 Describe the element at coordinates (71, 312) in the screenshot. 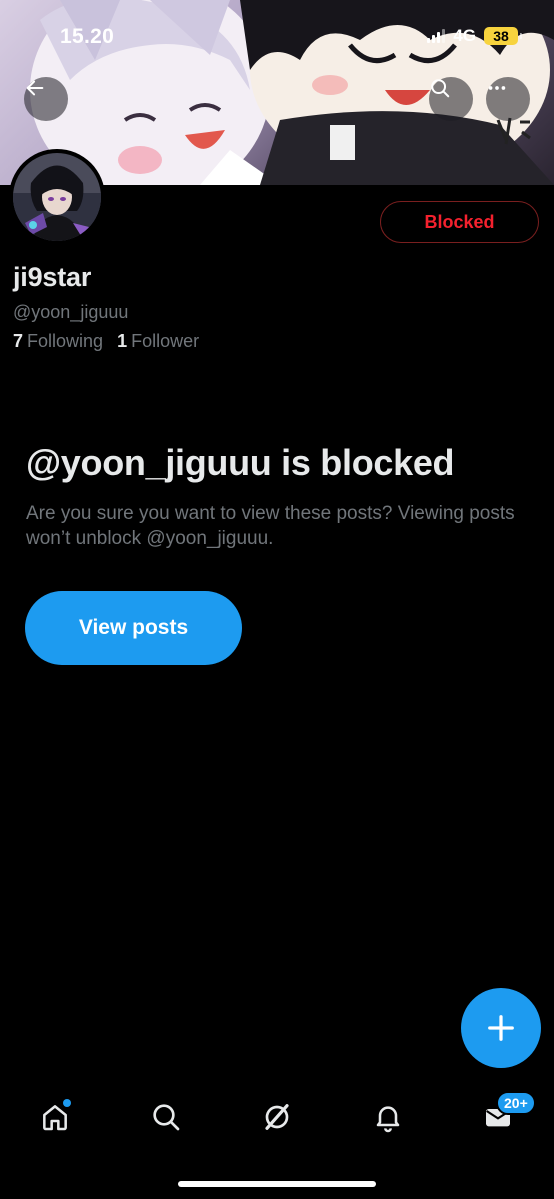

I see `profile-handle: @yoon_jiguuu` at that location.